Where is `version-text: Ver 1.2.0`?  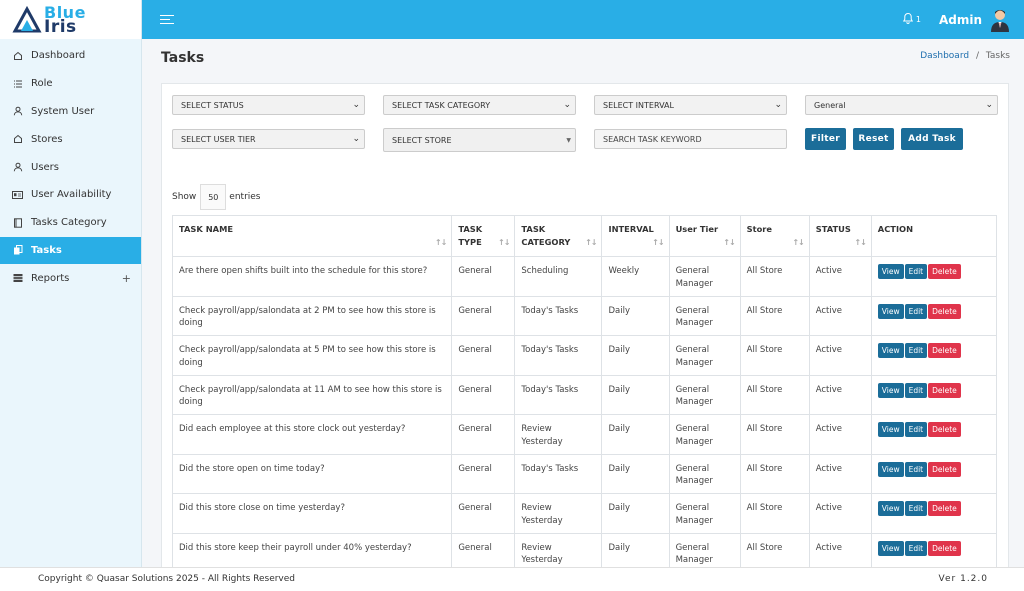 version-text: Ver 1.2.0 is located at coordinates (963, 579).